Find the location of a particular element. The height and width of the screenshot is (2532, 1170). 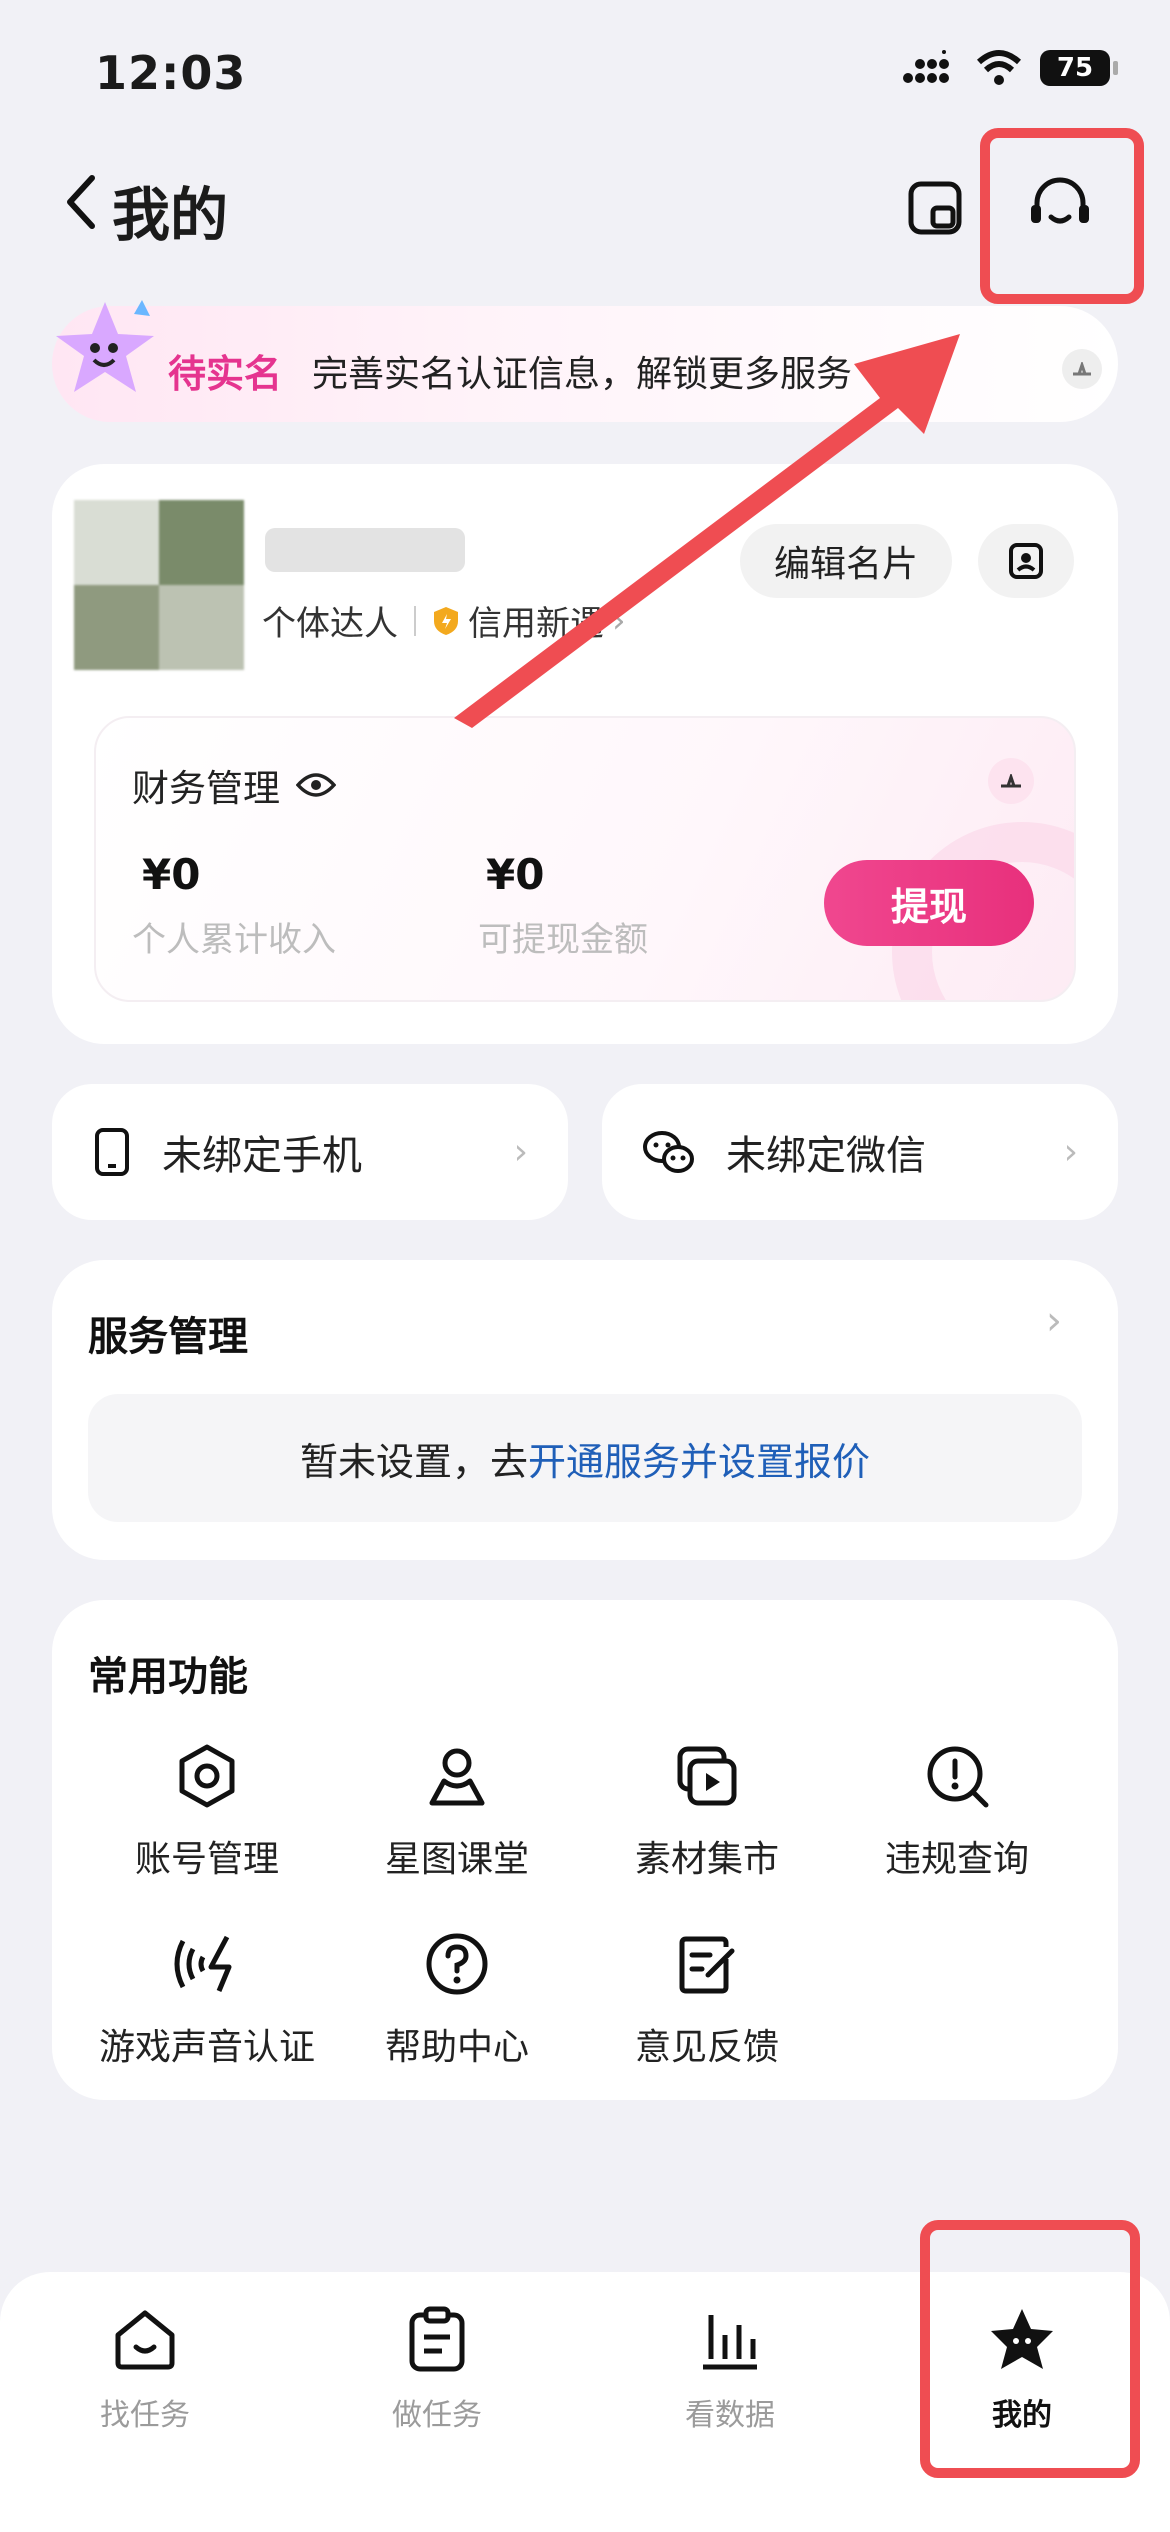

contact-card-icon is located at coordinates (1026, 561).